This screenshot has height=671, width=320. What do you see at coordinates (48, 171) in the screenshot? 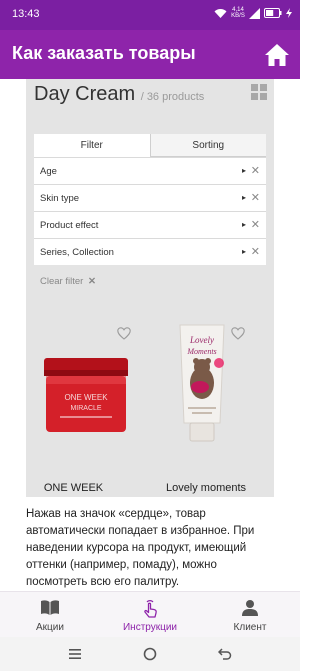
I see `filter-row-label: Age` at bounding box center [48, 171].